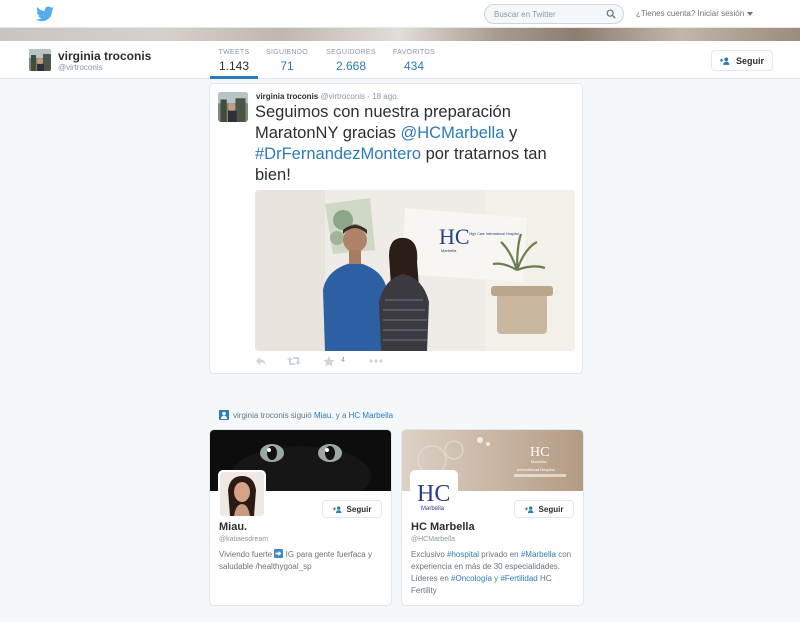 This screenshot has height=622, width=800. I want to click on avatar-logo-text: HC, so click(433, 494).